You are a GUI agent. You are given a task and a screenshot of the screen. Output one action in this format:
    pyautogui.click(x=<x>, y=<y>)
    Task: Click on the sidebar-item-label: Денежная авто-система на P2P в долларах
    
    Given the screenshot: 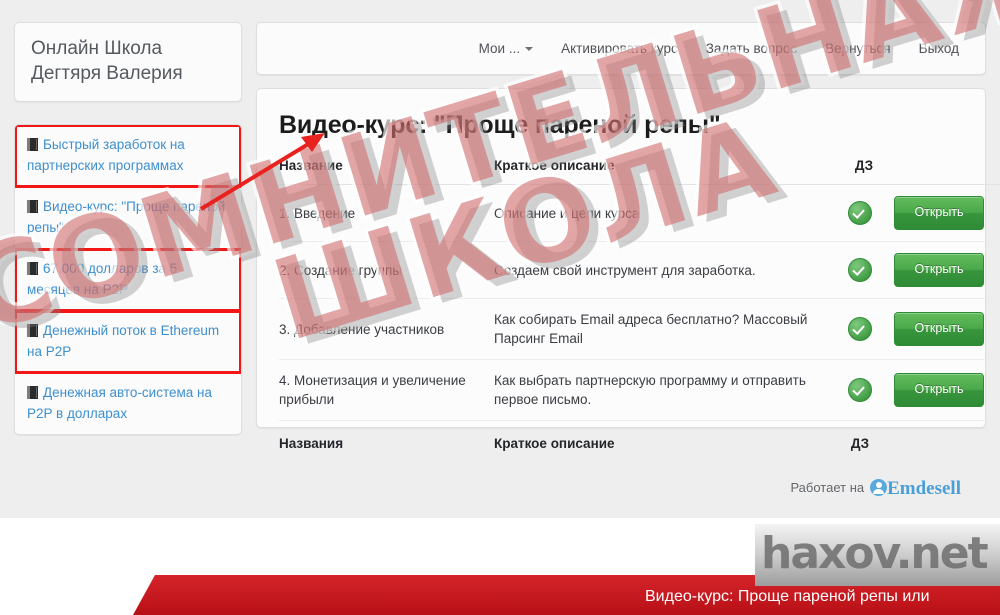 What is the action you would take?
    pyautogui.click(x=120, y=403)
    